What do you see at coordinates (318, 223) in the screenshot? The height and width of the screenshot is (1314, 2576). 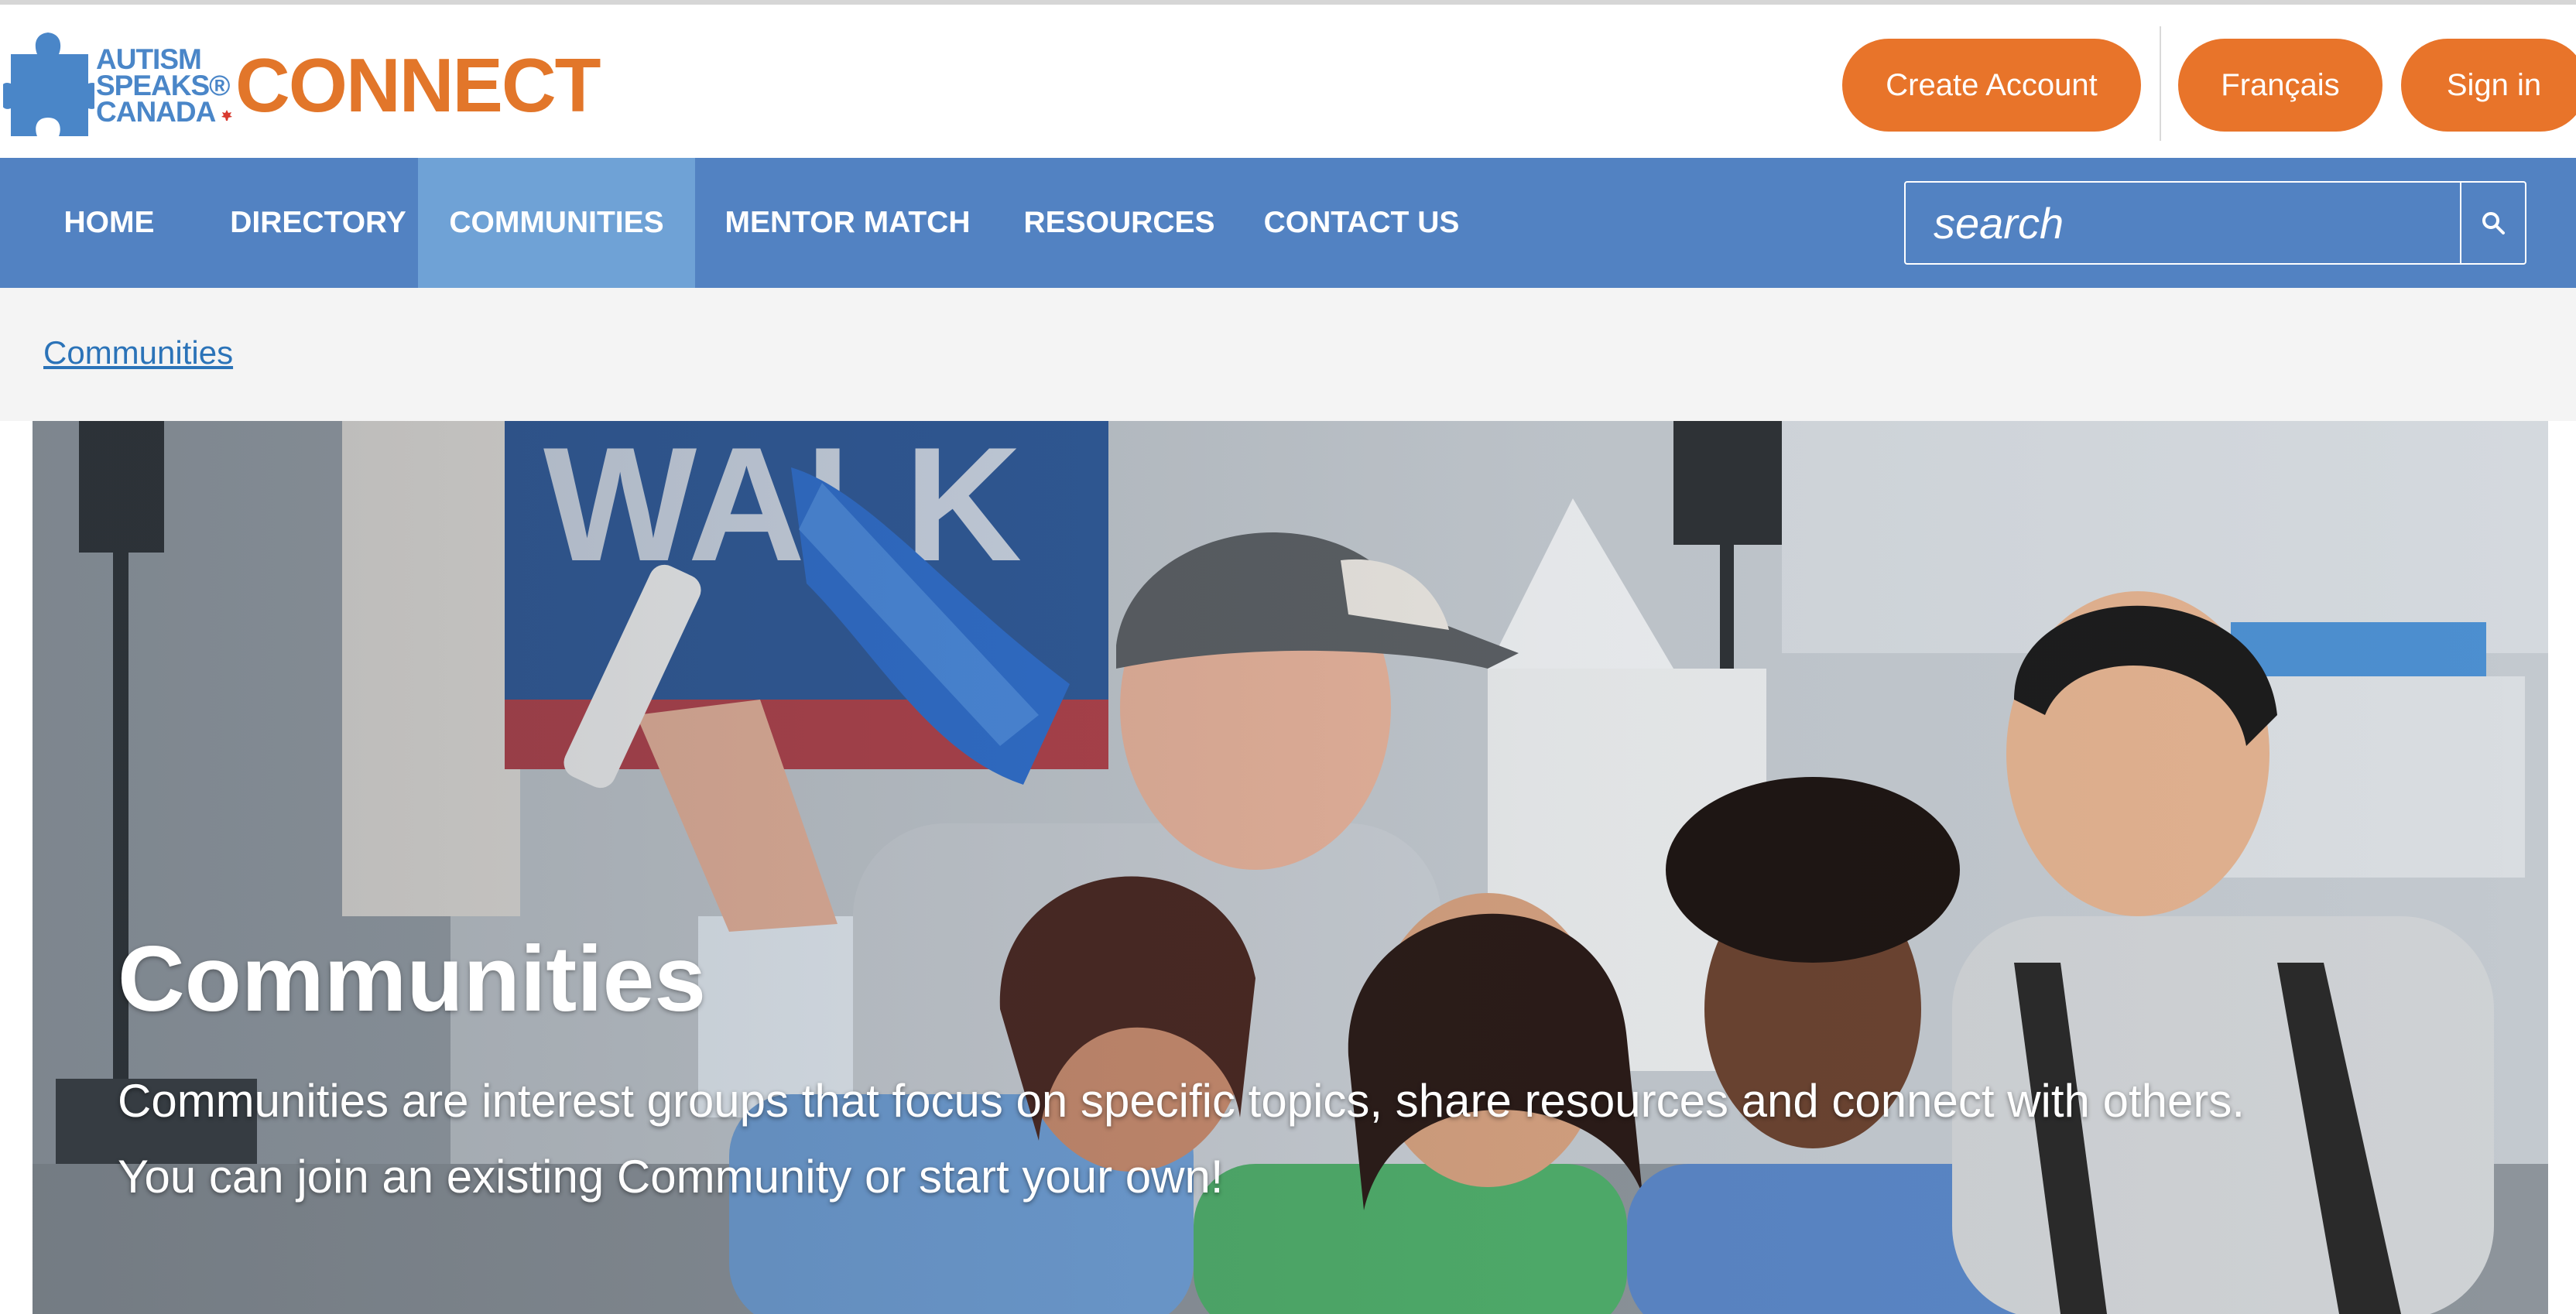 I see `nav-item-directory: DIRECTORY` at bounding box center [318, 223].